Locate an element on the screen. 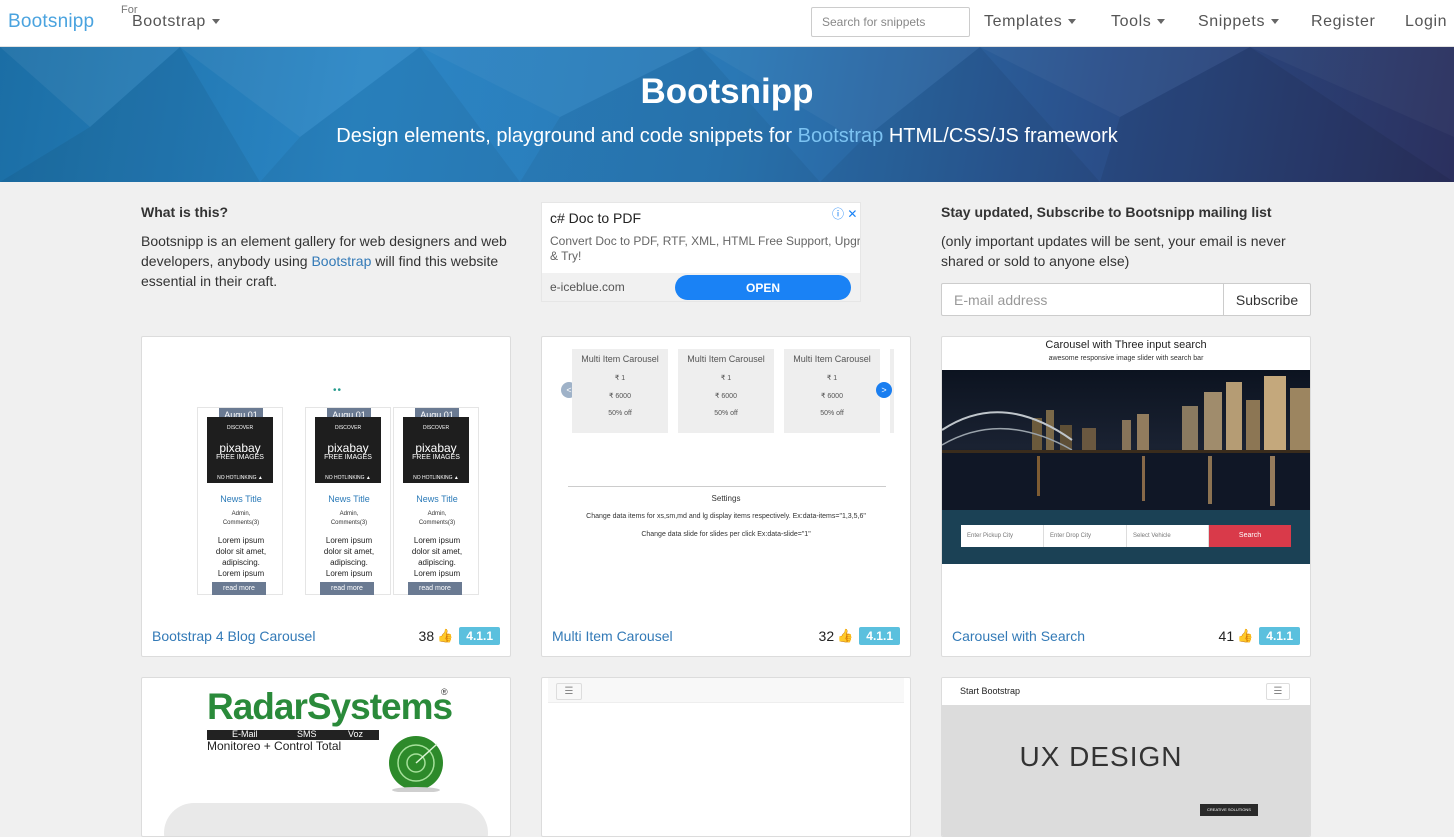 This screenshot has width=1454, height=837. card-meta: 38 👍 4.1.1 is located at coordinates (459, 636).